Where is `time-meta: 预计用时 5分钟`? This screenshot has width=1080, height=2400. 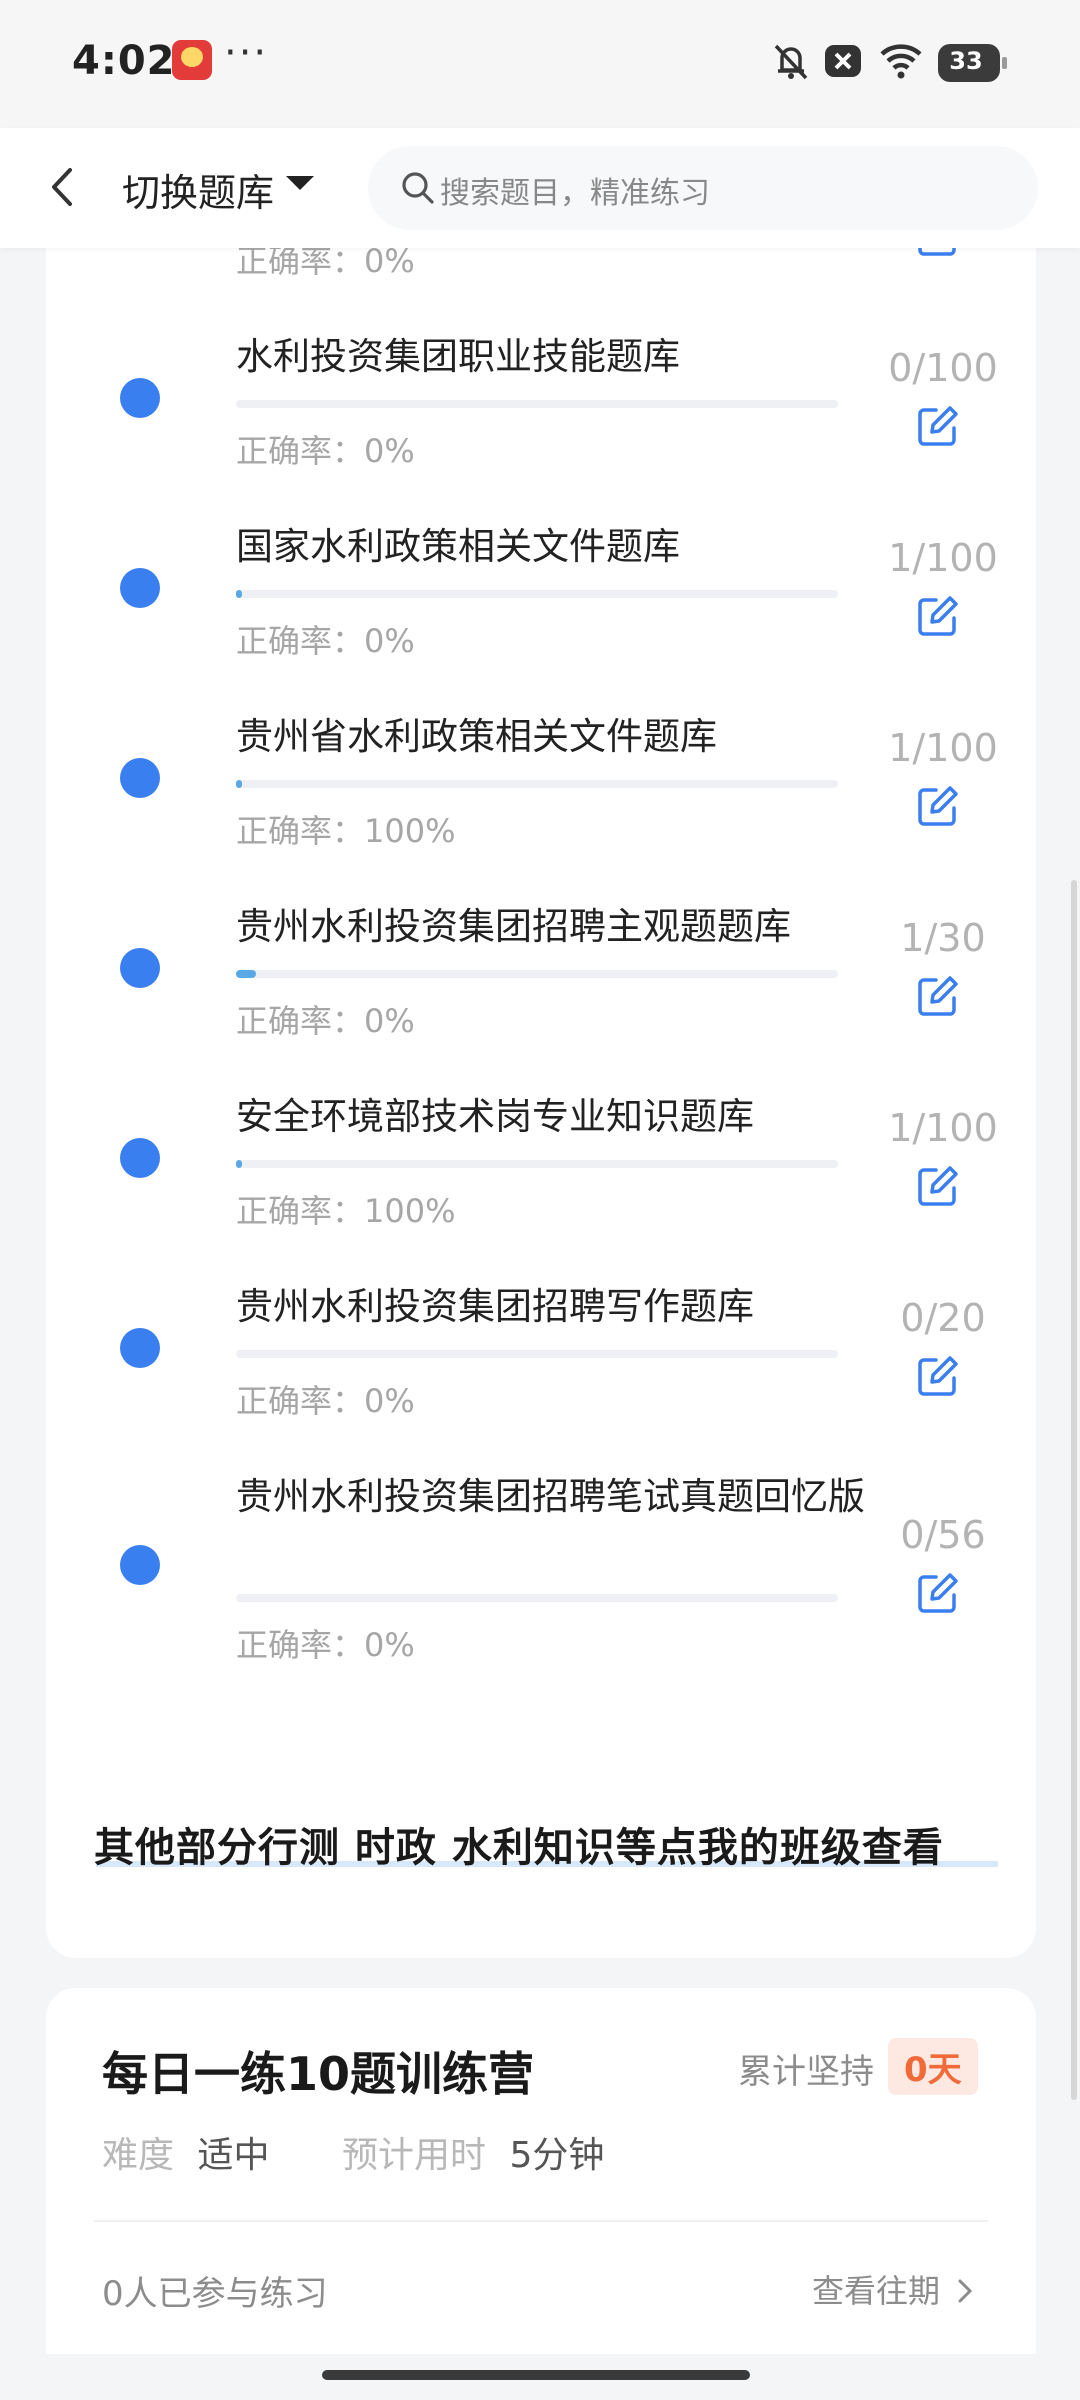 time-meta: 预计用时 5分钟 is located at coordinates (473, 2152).